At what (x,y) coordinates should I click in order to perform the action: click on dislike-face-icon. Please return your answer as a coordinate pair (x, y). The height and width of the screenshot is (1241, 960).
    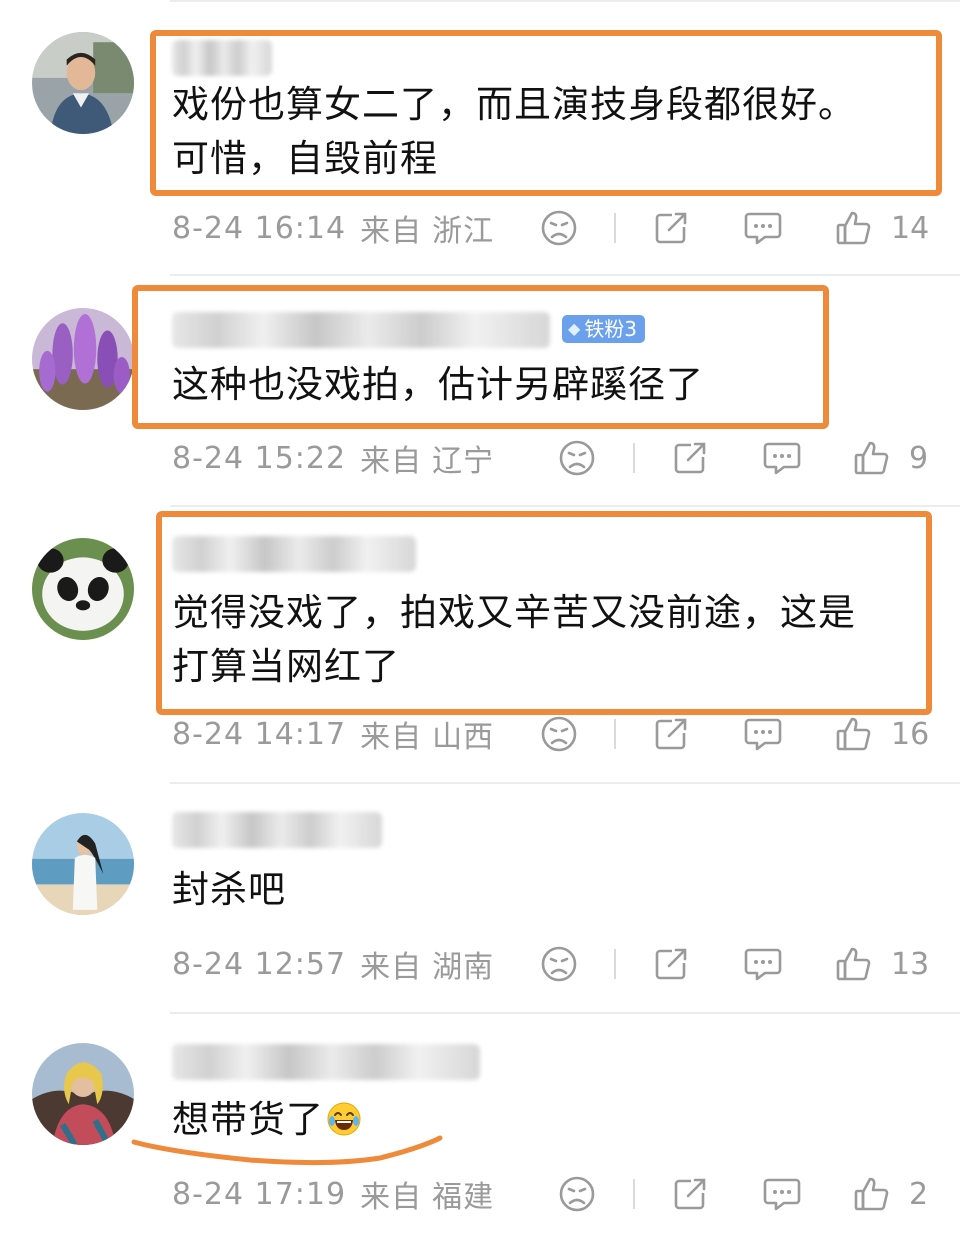
    Looking at the image, I should click on (577, 1194).